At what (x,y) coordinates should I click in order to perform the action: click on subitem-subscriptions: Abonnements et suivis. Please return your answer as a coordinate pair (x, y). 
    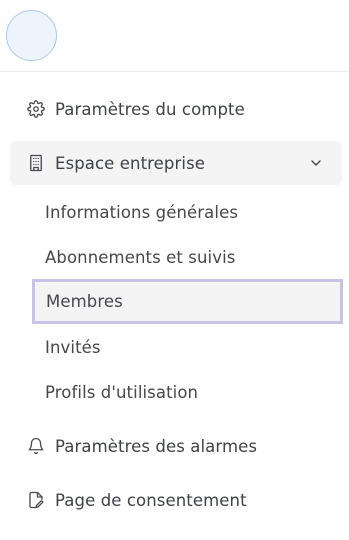
    Looking at the image, I should click on (187, 257).